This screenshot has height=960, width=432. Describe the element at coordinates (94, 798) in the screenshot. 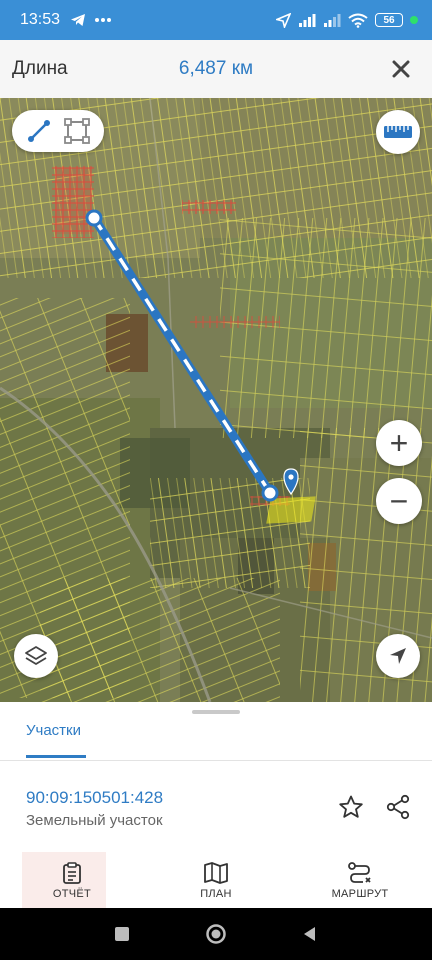

I see `parcel-cadastral-number: 90:09:150501:428` at that location.